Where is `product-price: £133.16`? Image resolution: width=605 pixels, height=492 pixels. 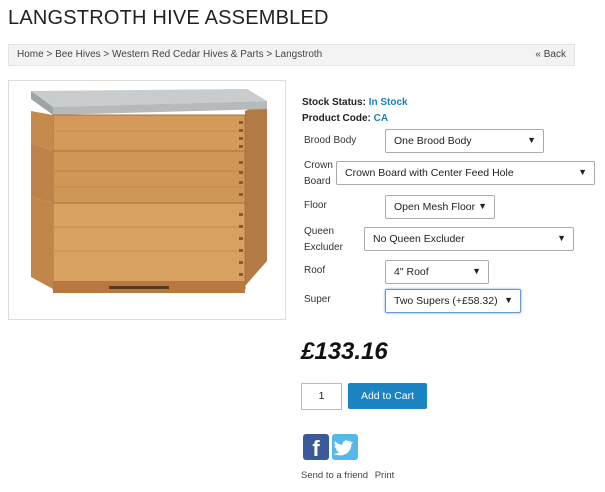 product-price: £133.16 is located at coordinates (344, 351).